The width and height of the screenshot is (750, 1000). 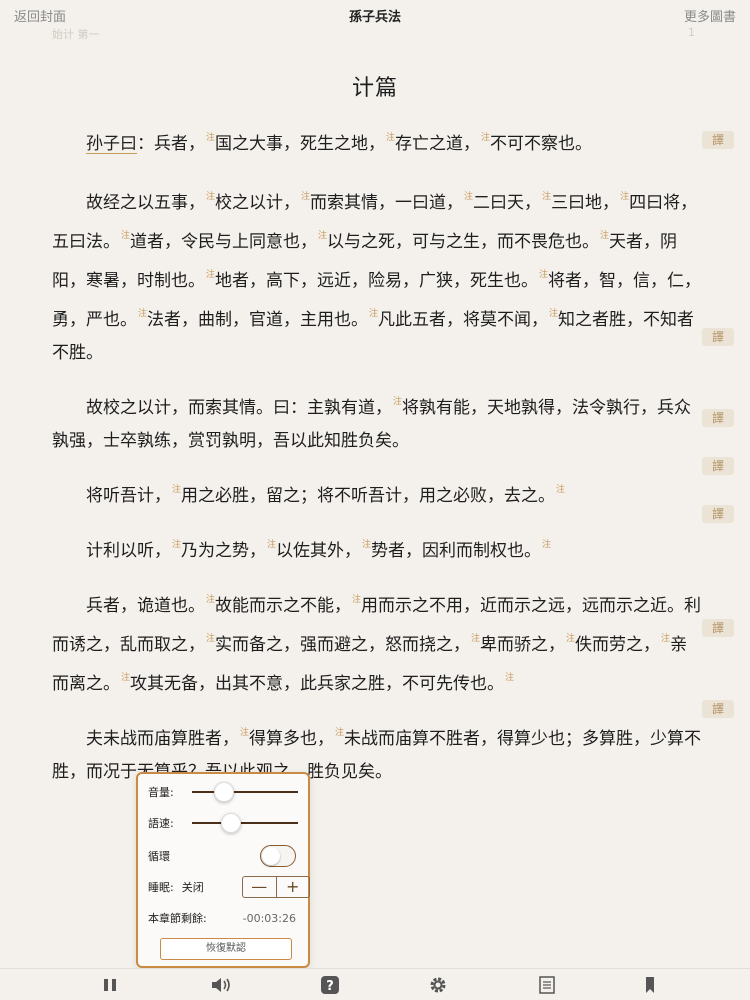 I want to click on gear-icon, so click(x=438, y=985).